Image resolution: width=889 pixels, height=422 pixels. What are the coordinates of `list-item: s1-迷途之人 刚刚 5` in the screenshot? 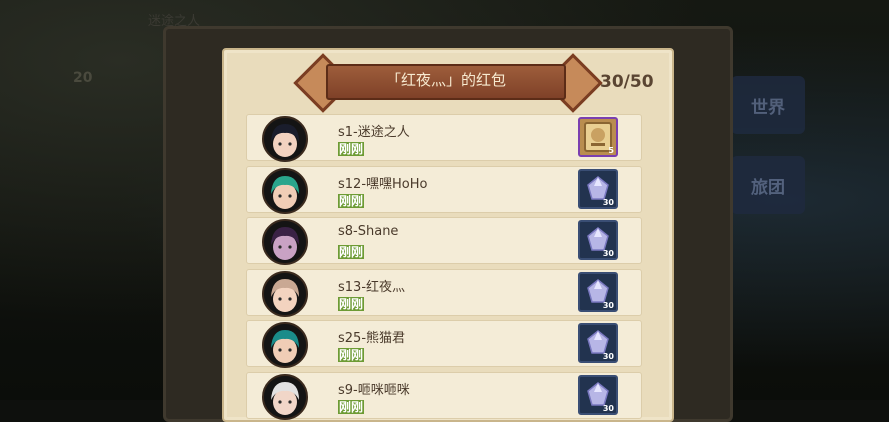 It's located at (444, 138).